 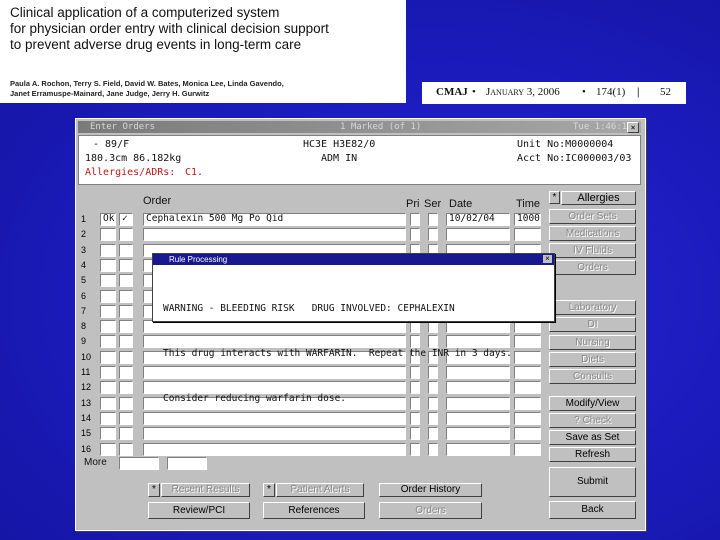 What do you see at coordinates (269, 490) in the screenshot?
I see `patient-alerts-star-button: *` at bounding box center [269, 490].